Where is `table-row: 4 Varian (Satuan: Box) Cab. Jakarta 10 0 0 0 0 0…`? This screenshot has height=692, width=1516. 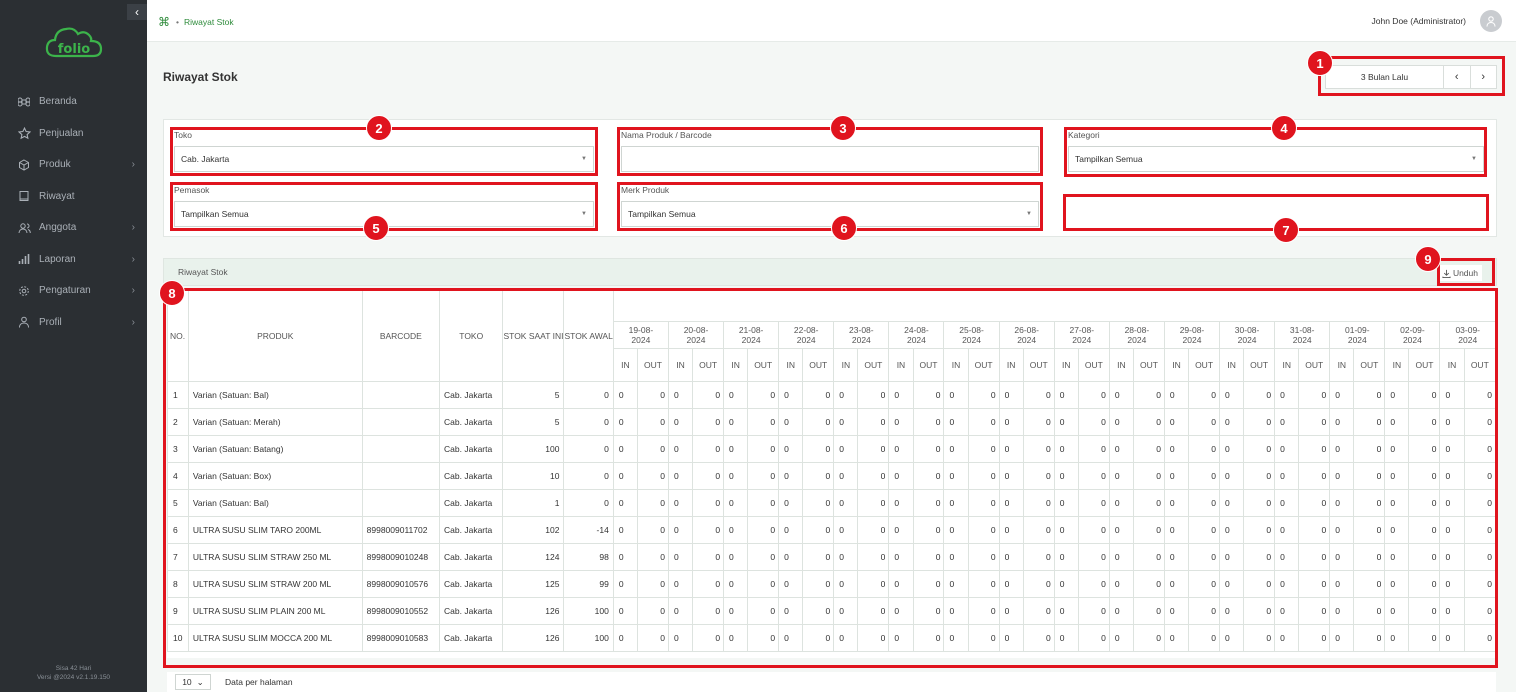
table-row: 4 Varian (Satuan: Box) Cab. Jakarta 10 0 0 0 0 0… is located at coordinates (831, 476).